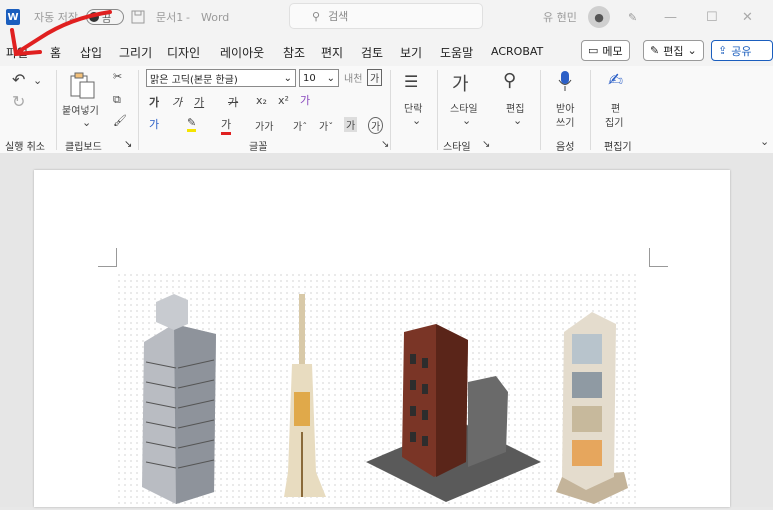 The image size is (773, 510). What do you see at coordinates (242, 52) in the screenshot?
I see `tab-layout: 레이아웃` at bounding box center [242, 52].